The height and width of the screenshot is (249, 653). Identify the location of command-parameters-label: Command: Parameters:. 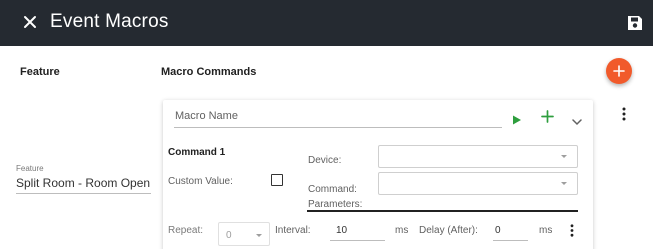
(335, 197).